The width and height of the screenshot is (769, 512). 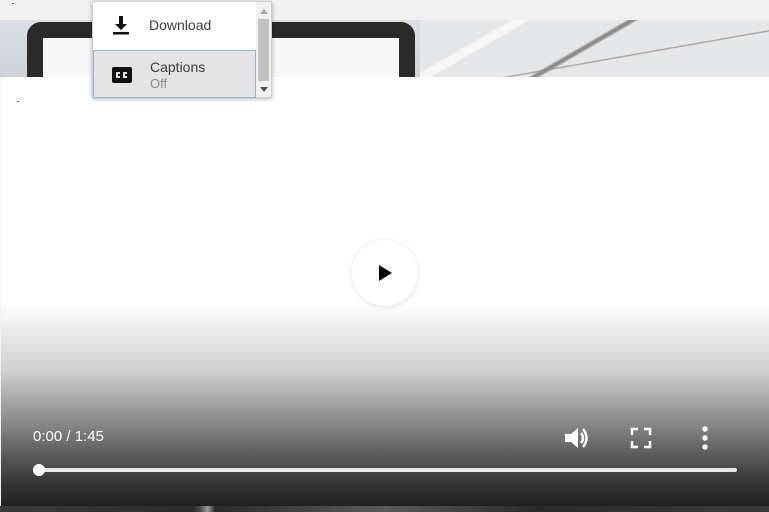 I want to click on ceiling-grid, so click(x=594, y=48).